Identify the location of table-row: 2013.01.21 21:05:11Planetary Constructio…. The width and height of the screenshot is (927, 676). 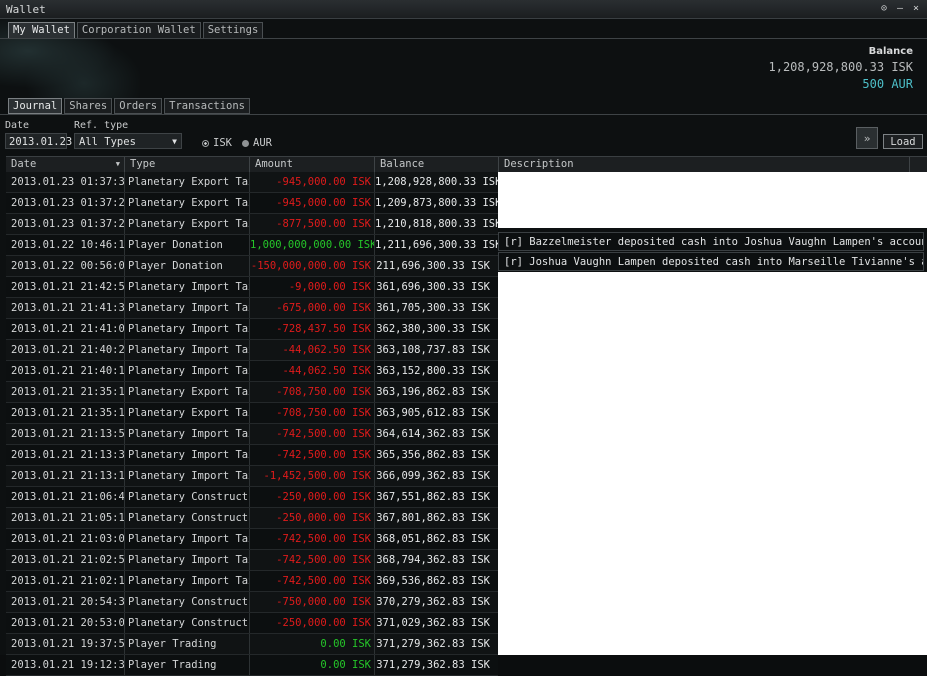
(252, 518).